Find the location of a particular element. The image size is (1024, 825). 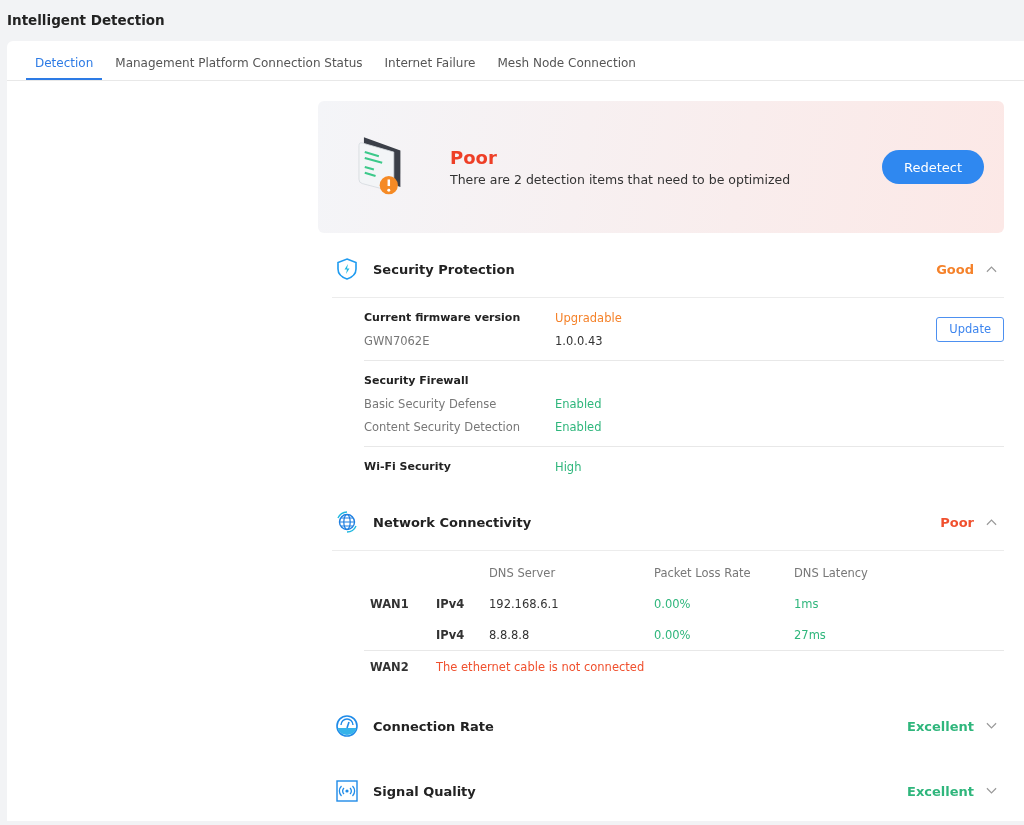

shield-icon is located at coordinates (347, 269).